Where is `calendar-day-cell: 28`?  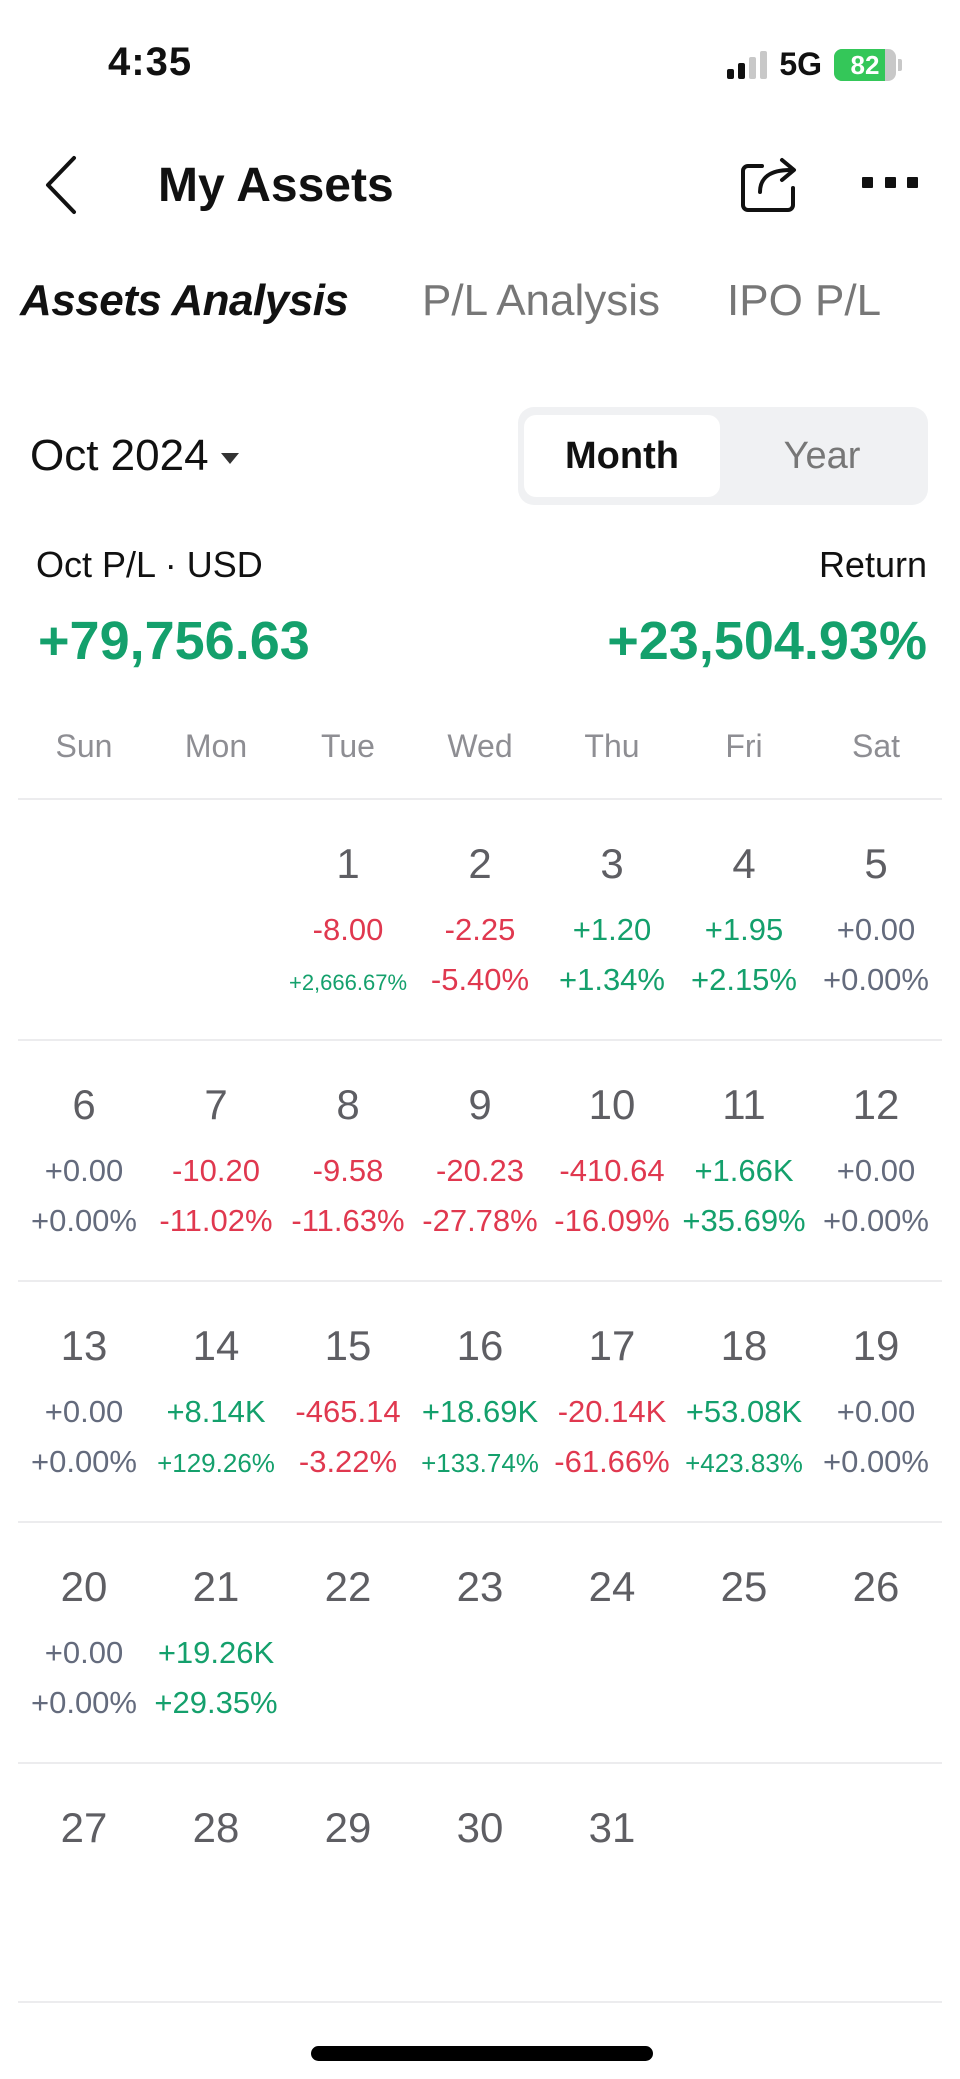
calendar-day-cell: 28 is located at coordinates (216, 1882).